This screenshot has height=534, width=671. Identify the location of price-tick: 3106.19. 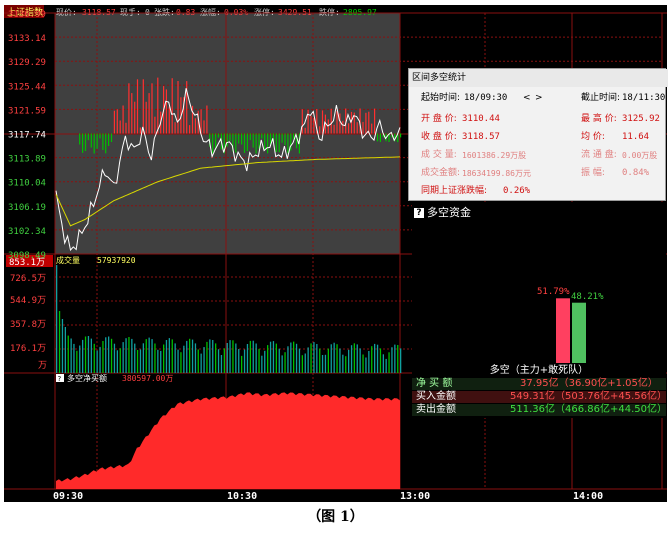
(27, 208).